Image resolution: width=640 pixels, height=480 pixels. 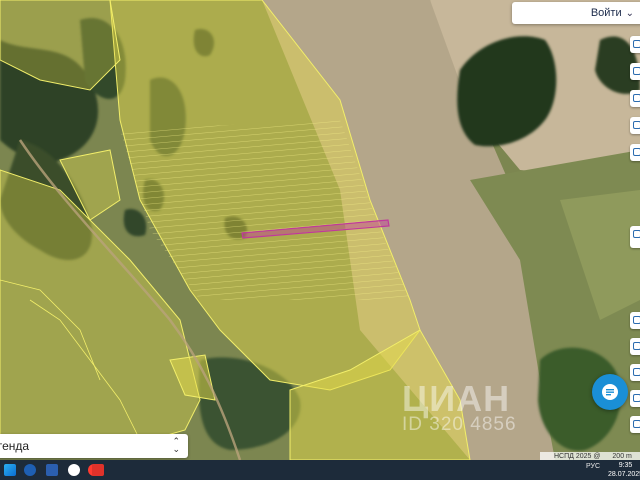 I want to click on taskbar: РУС 9:35 28.07.2025, so click(x=320, y=470).